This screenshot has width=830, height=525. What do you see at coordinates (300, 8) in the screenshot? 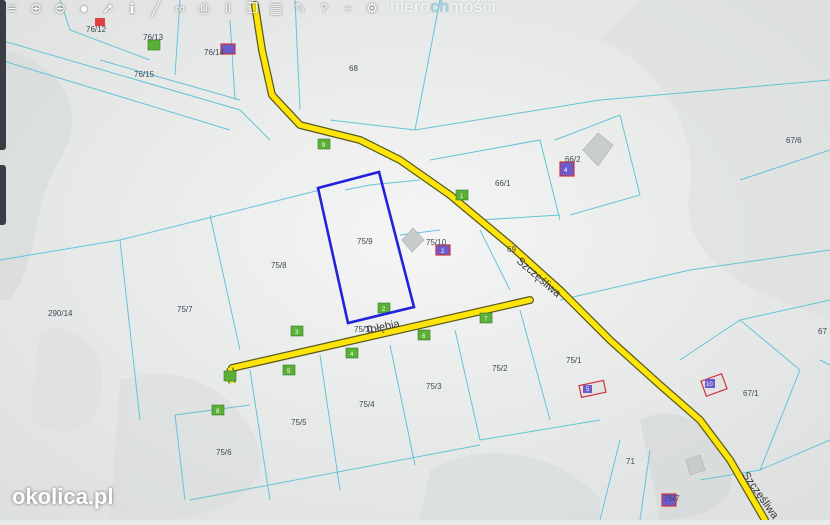
I see `comment-icon: ✎` at bounding box center [300, 8].